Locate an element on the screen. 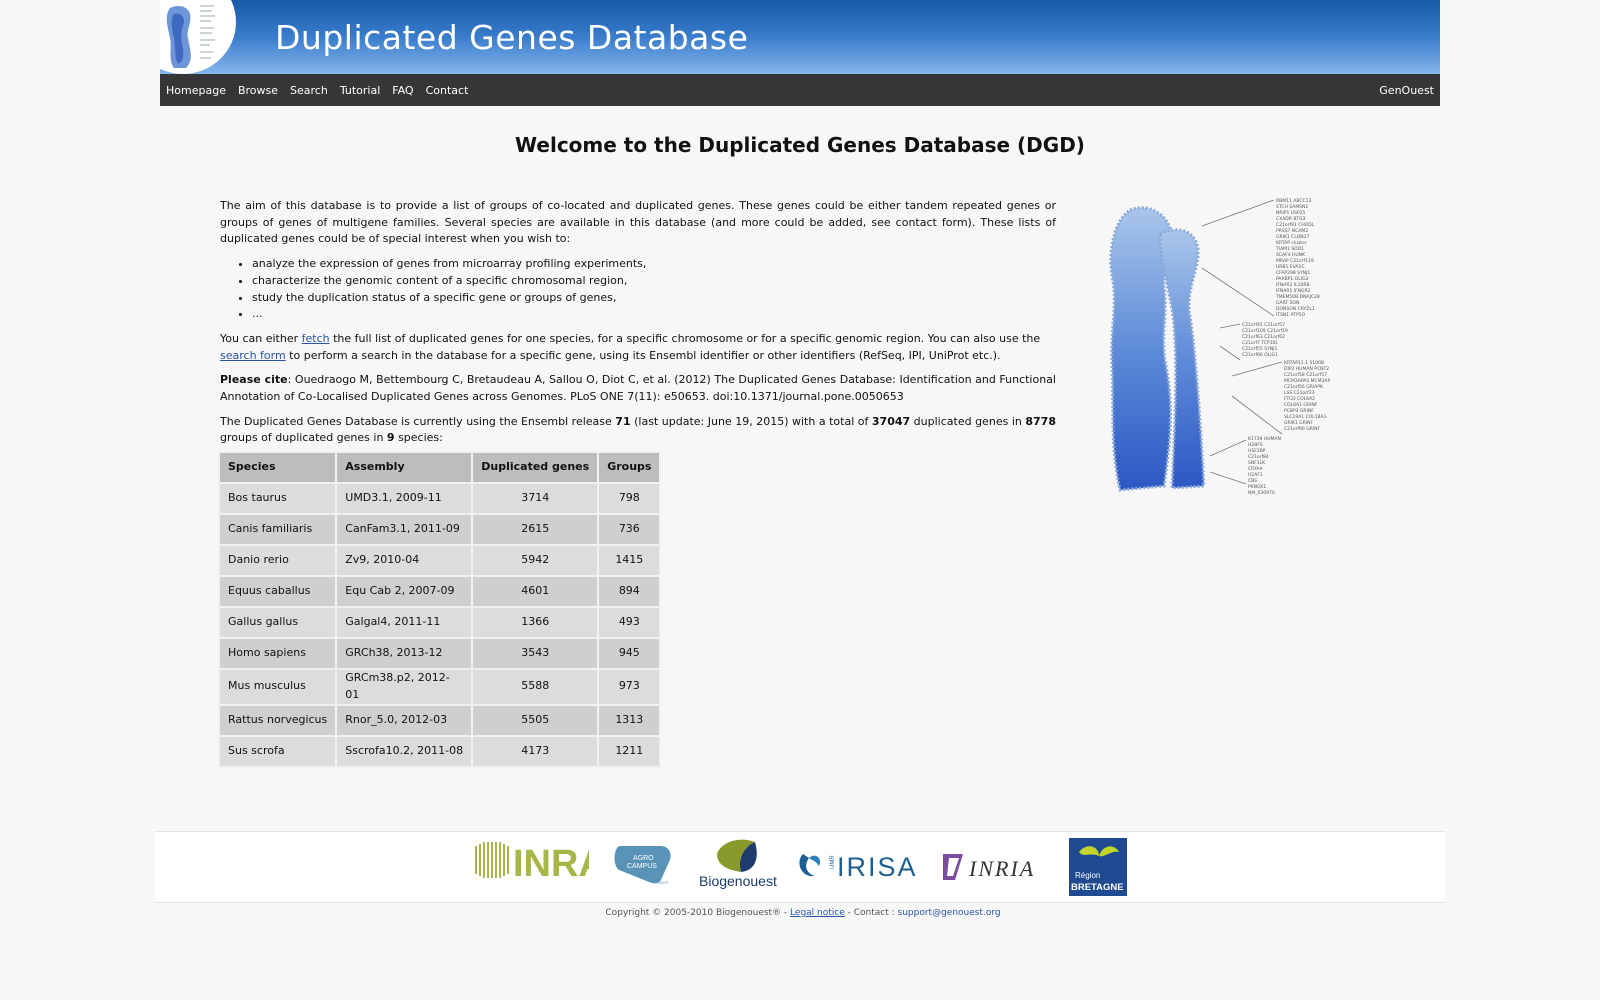  cell-groups: 973 is located at coordinates (629, 687).